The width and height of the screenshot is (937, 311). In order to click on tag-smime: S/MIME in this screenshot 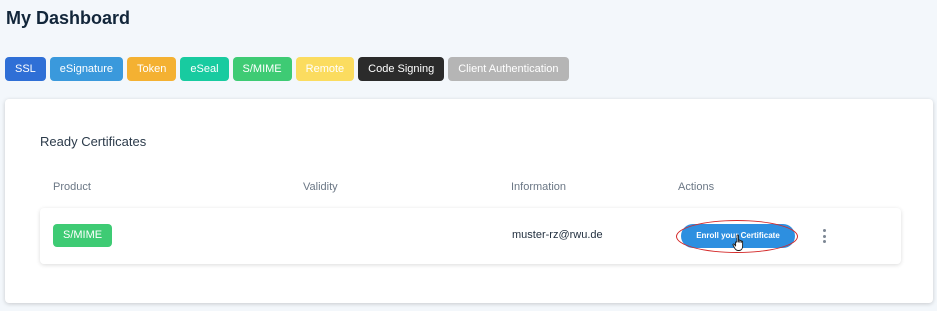, I will do `click(262, 69)`.